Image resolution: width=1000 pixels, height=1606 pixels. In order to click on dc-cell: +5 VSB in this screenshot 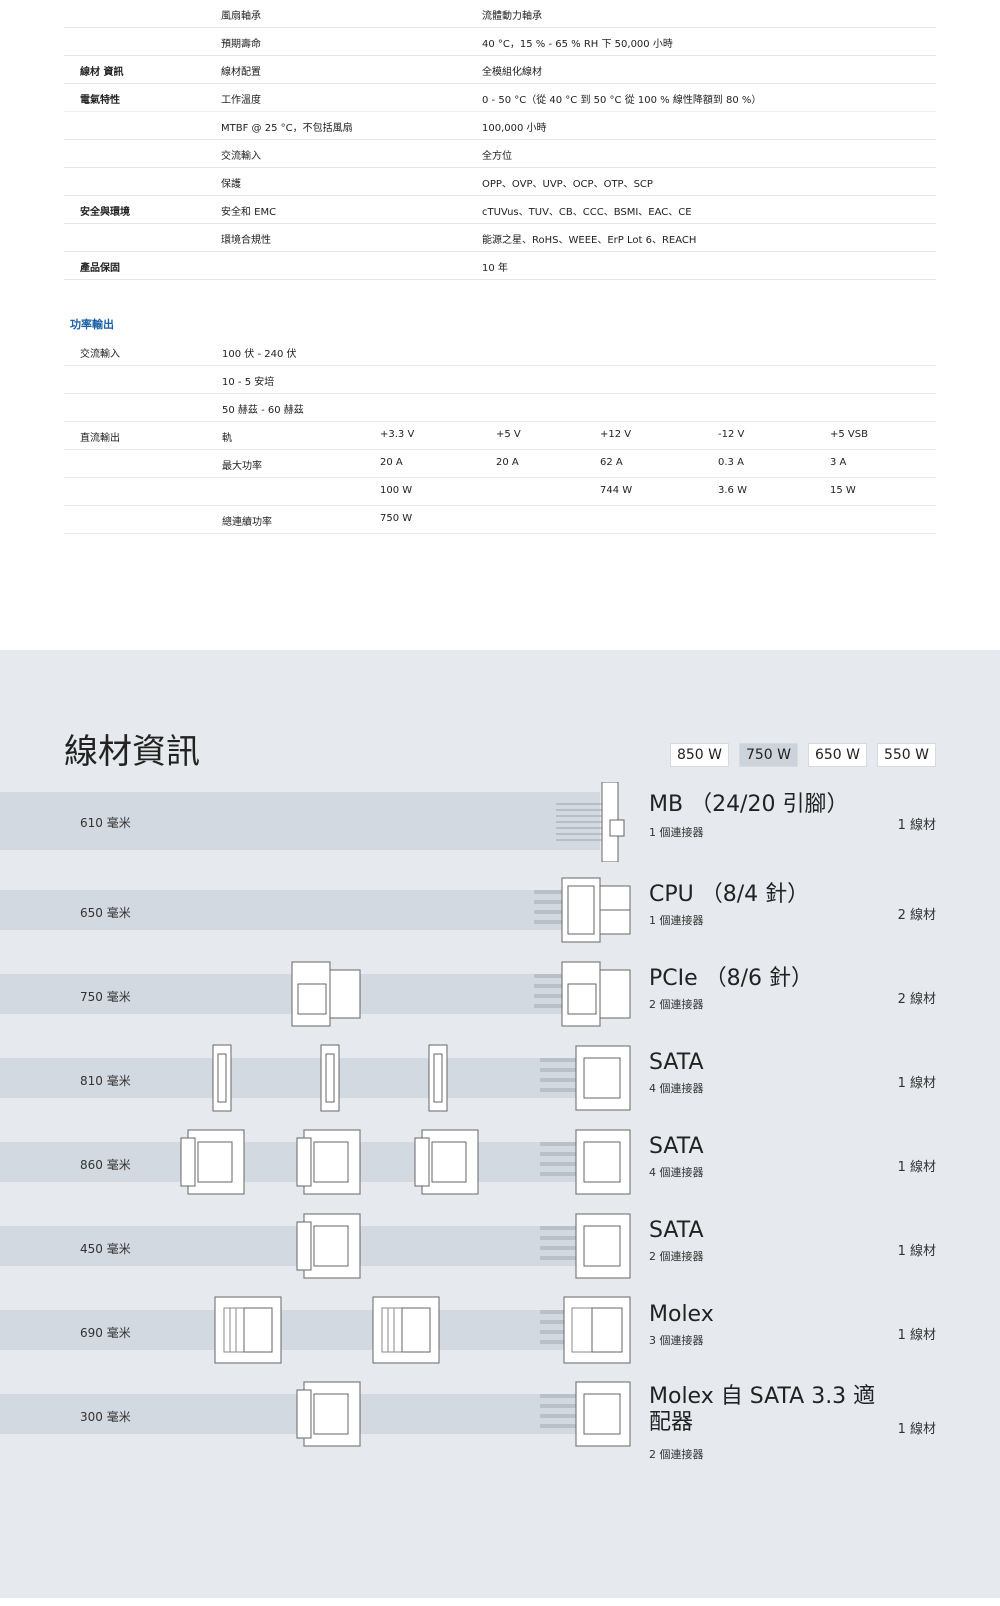, I will do `click(849, 434)`.